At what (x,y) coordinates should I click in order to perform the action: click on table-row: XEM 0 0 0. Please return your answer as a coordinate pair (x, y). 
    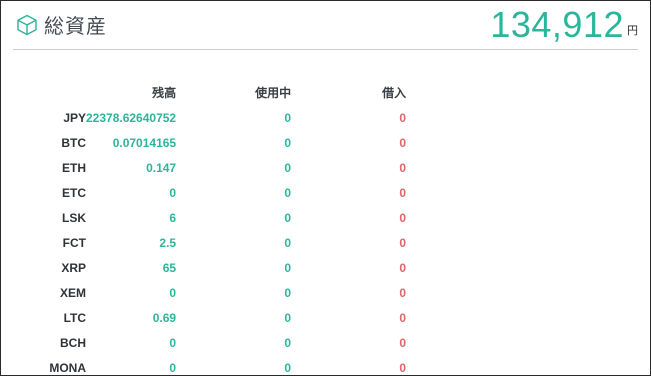
    Looking at the image, I should click on (211, 292).